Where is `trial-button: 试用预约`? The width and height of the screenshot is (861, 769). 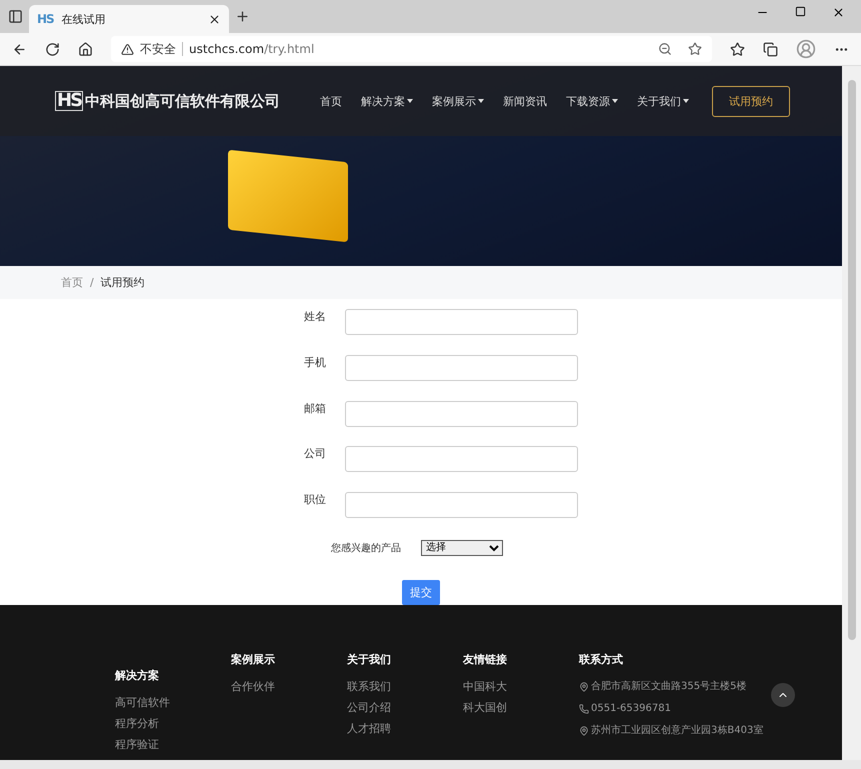
trial-button: 试用预约 is located at coordinates (751, 101).